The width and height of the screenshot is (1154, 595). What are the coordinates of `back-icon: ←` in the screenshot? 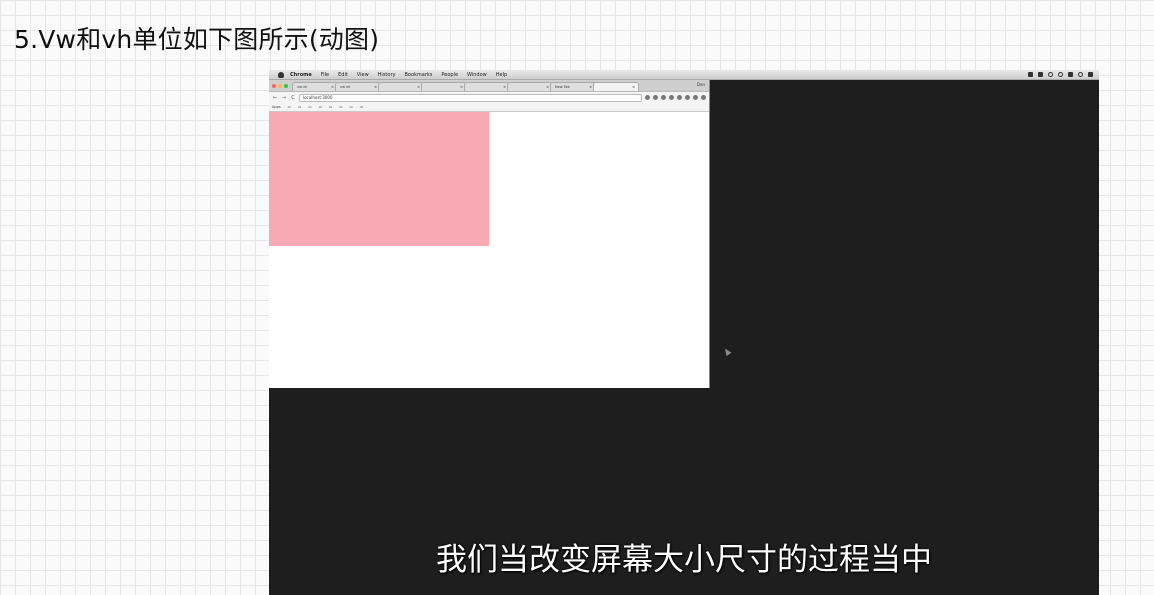 It's located at (275, 98).